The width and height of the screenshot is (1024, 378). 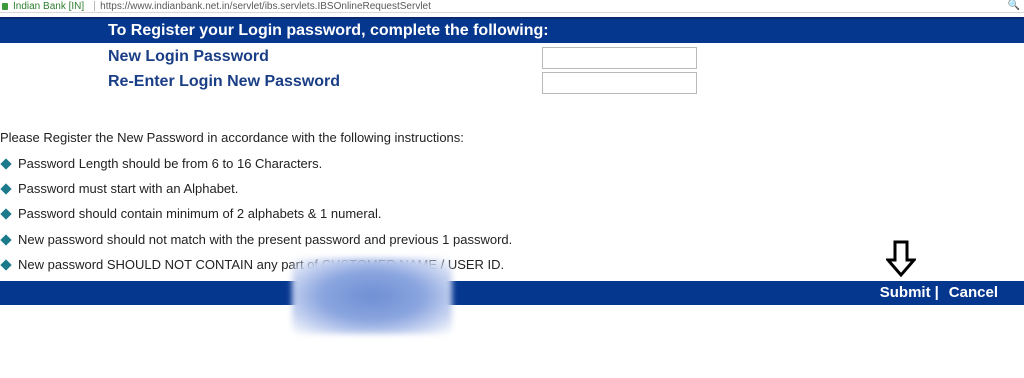 I want to click on instruction-item: Password must start with an Alphabet., so click(x=119, y=188).